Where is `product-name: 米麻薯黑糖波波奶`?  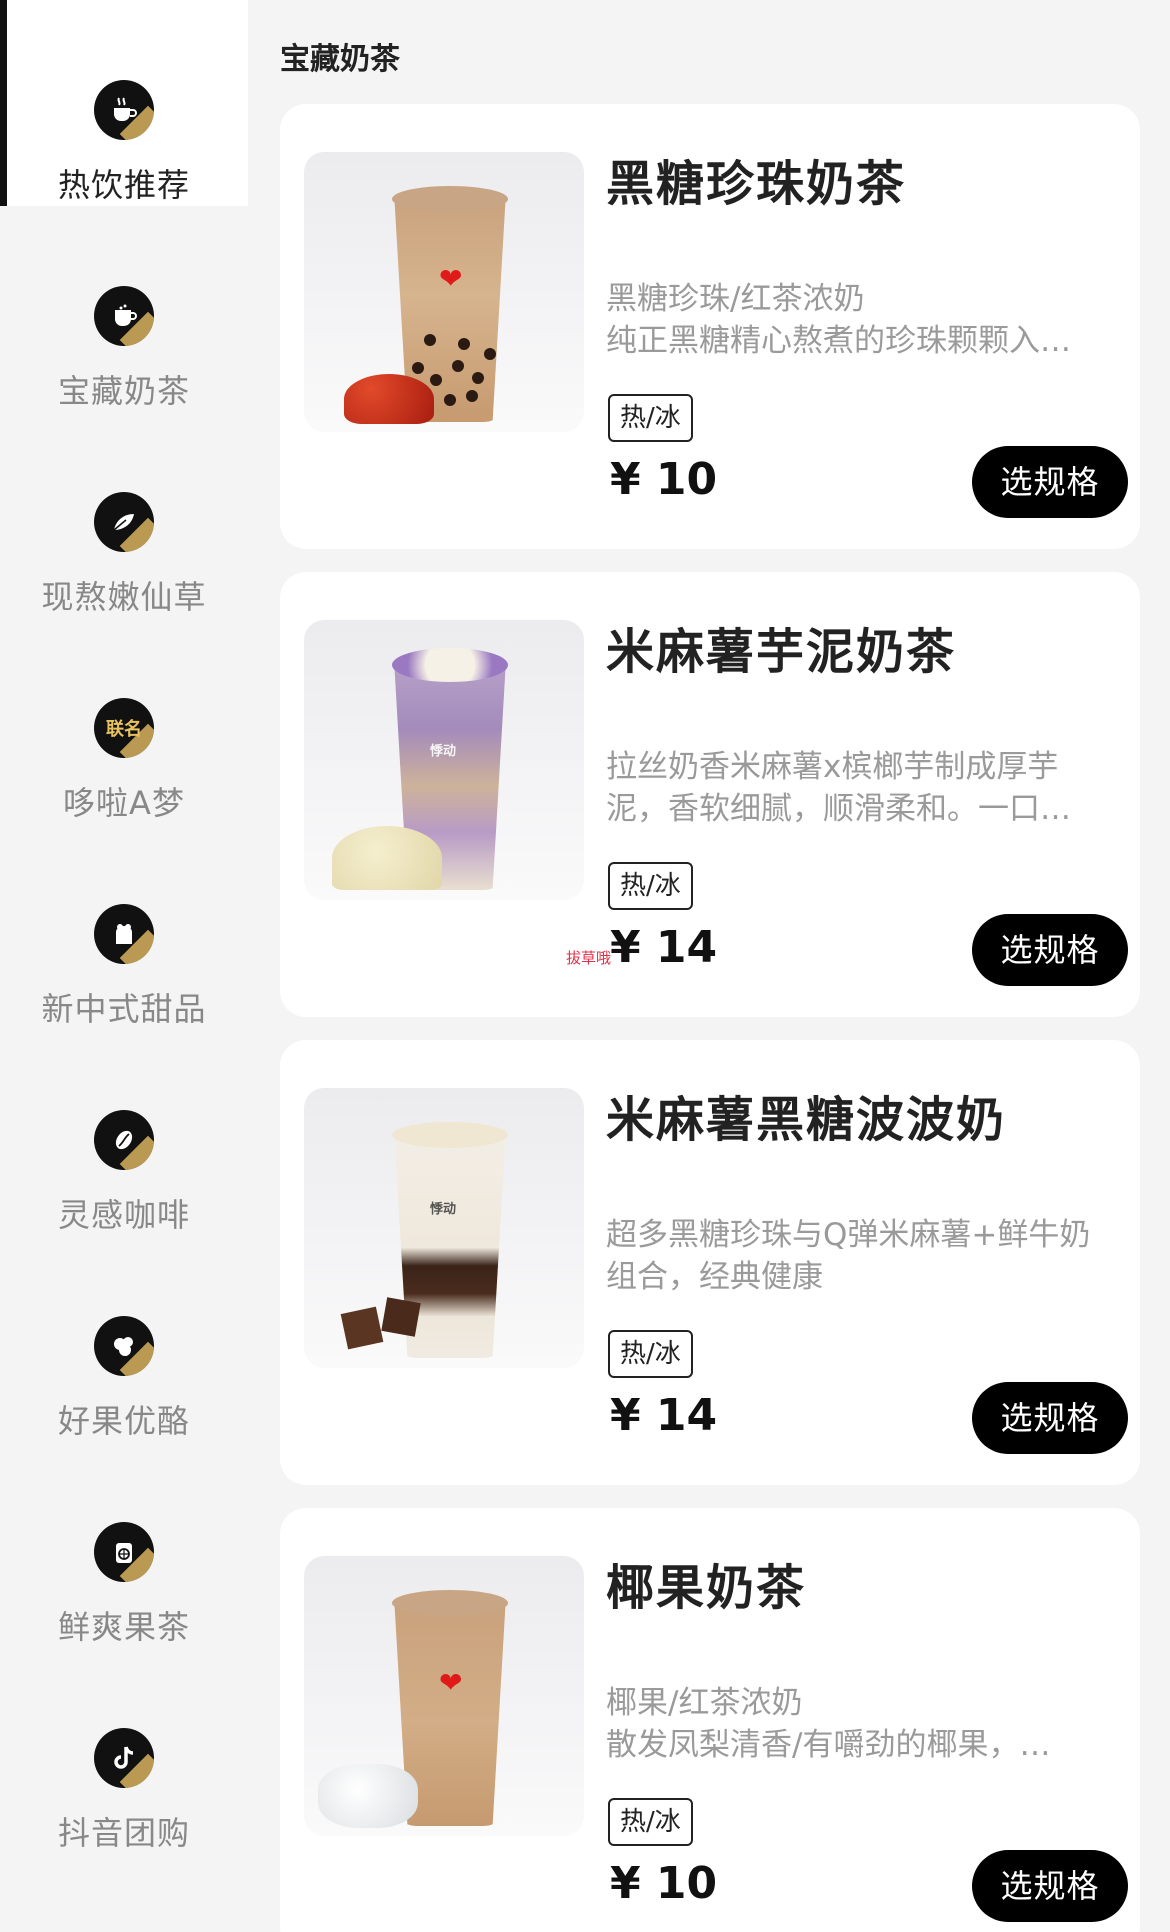
product-name: 米麻薯黑糖波波奶 is located at coordinates (806, 1120).